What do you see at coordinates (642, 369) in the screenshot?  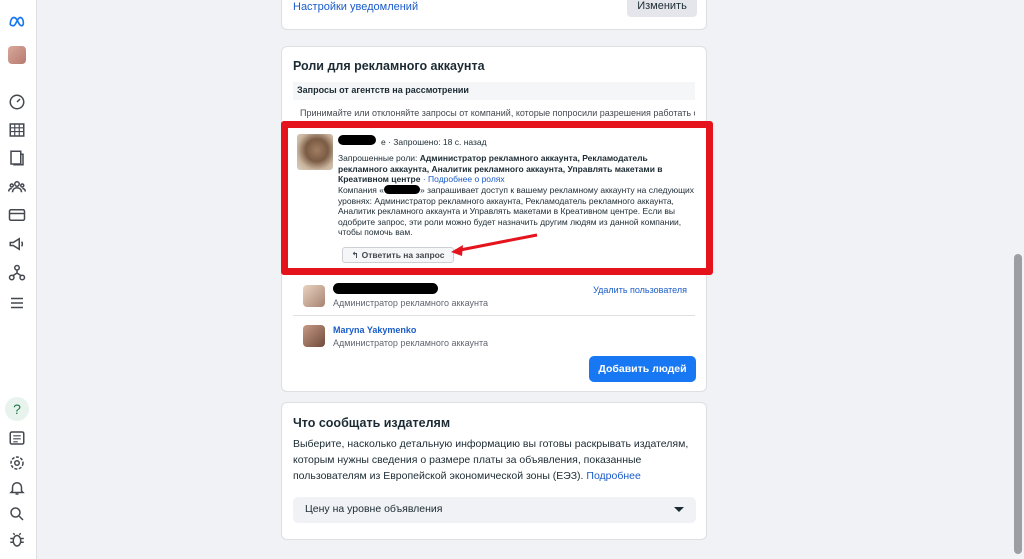 I see `add-people-button: Добавить людей` at bounding box center [642, 369].